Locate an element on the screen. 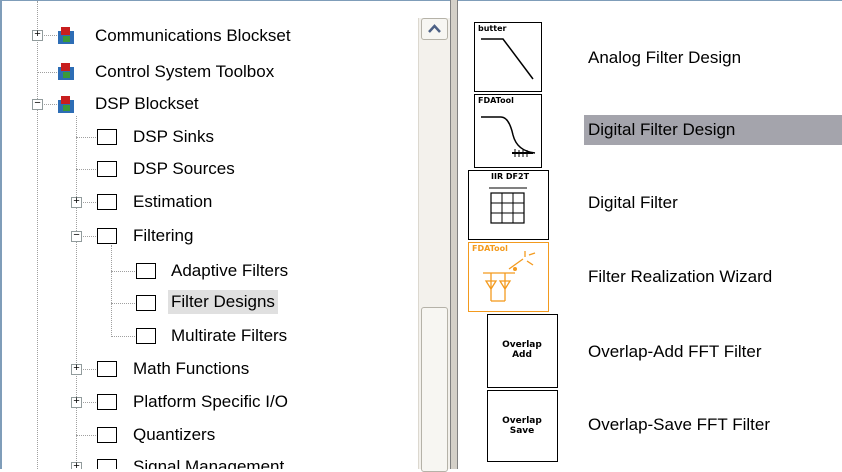  lowpass-curve-icon is located at coordinates (507, 59).